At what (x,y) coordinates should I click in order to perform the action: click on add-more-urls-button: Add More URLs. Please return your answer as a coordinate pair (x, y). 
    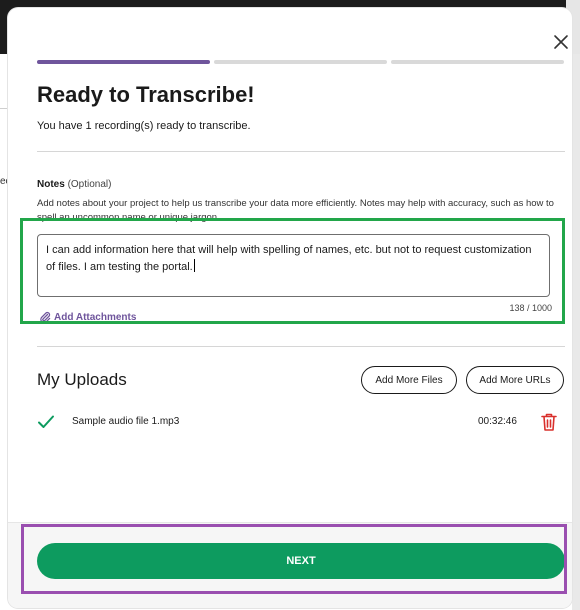
    Looking at the image, I should click on (515, 380).